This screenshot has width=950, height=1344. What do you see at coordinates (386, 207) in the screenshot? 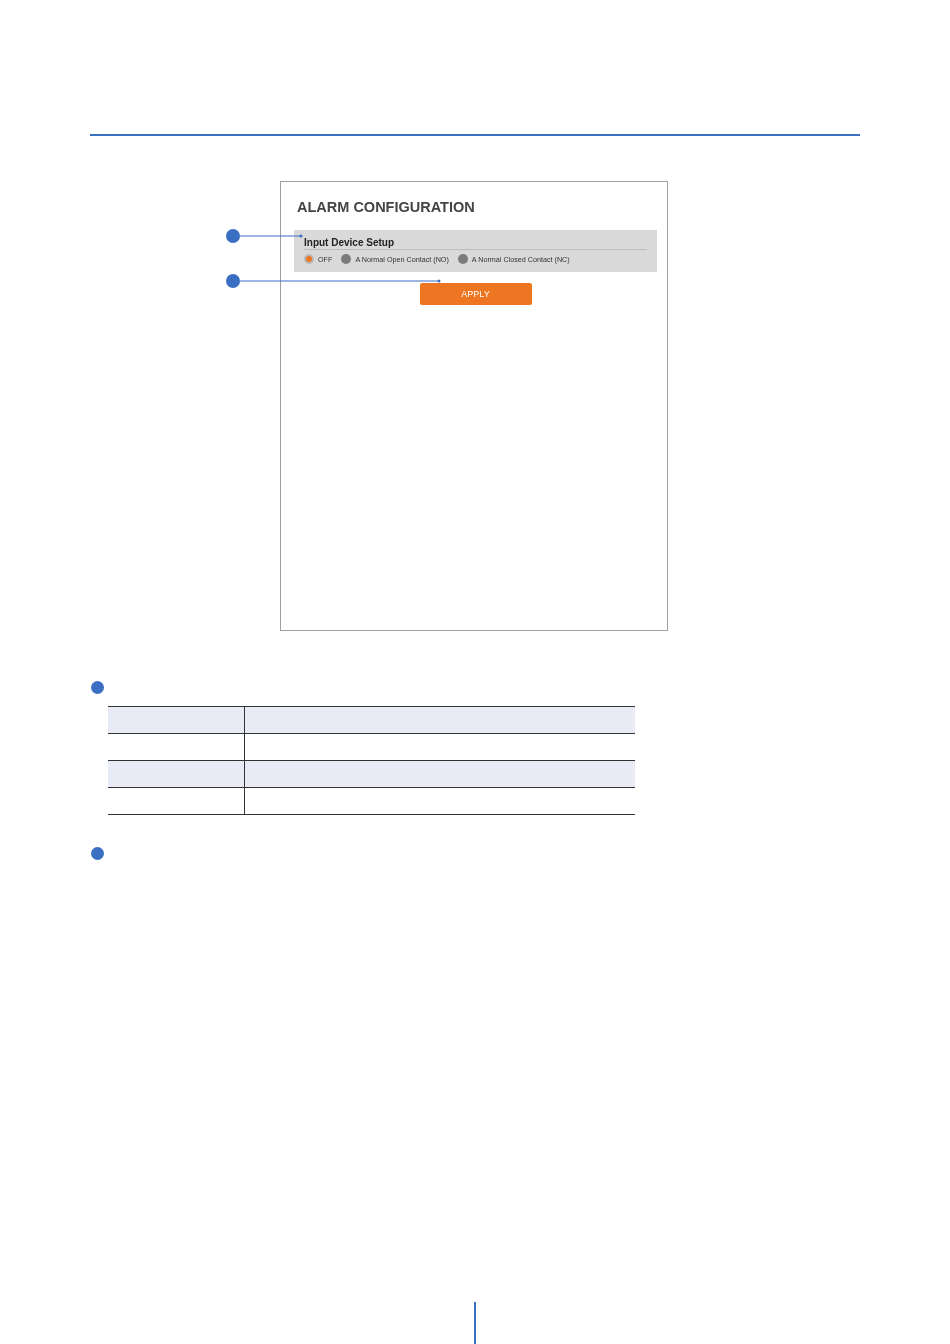
I see `window-title: ALARM CONFIGURATION` at bounding box center [386, 207].